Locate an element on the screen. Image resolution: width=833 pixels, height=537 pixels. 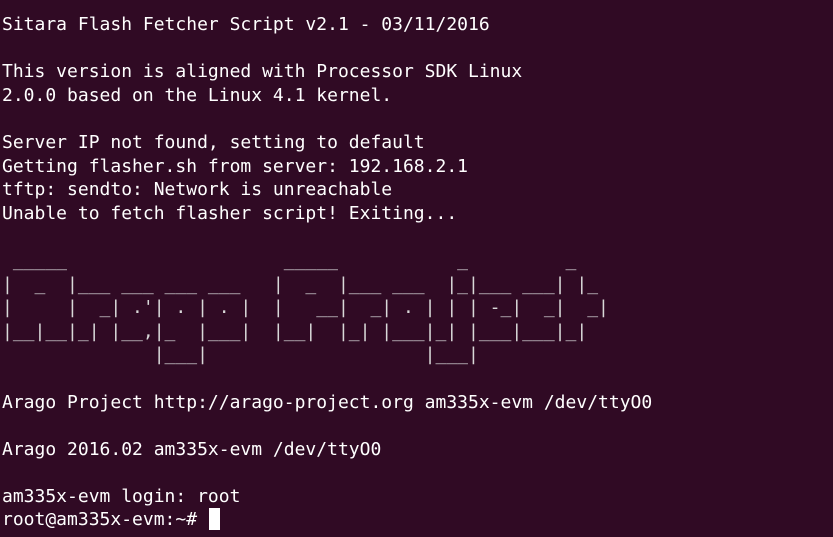
tftp-error-message: tftp: sendto: Network is unreachable is located at coordinates (197, 190).